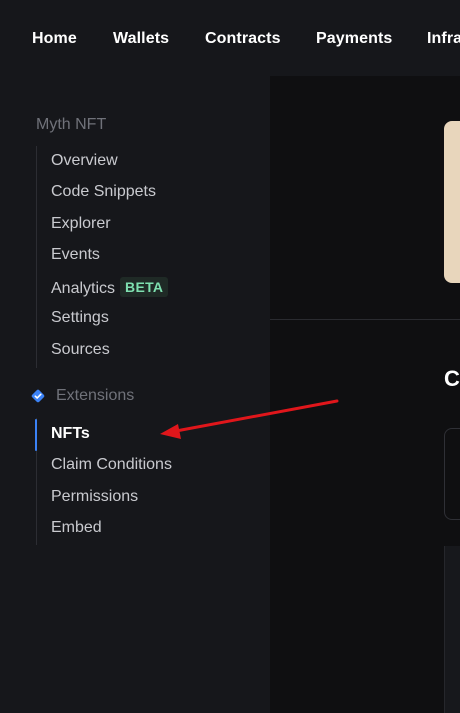 This screenshot has width=460, height=713. What do you see at coordinates (141, 39) in the screenshot?
I see `nav-wallets: Wallets` at bounding box center [141, 39].